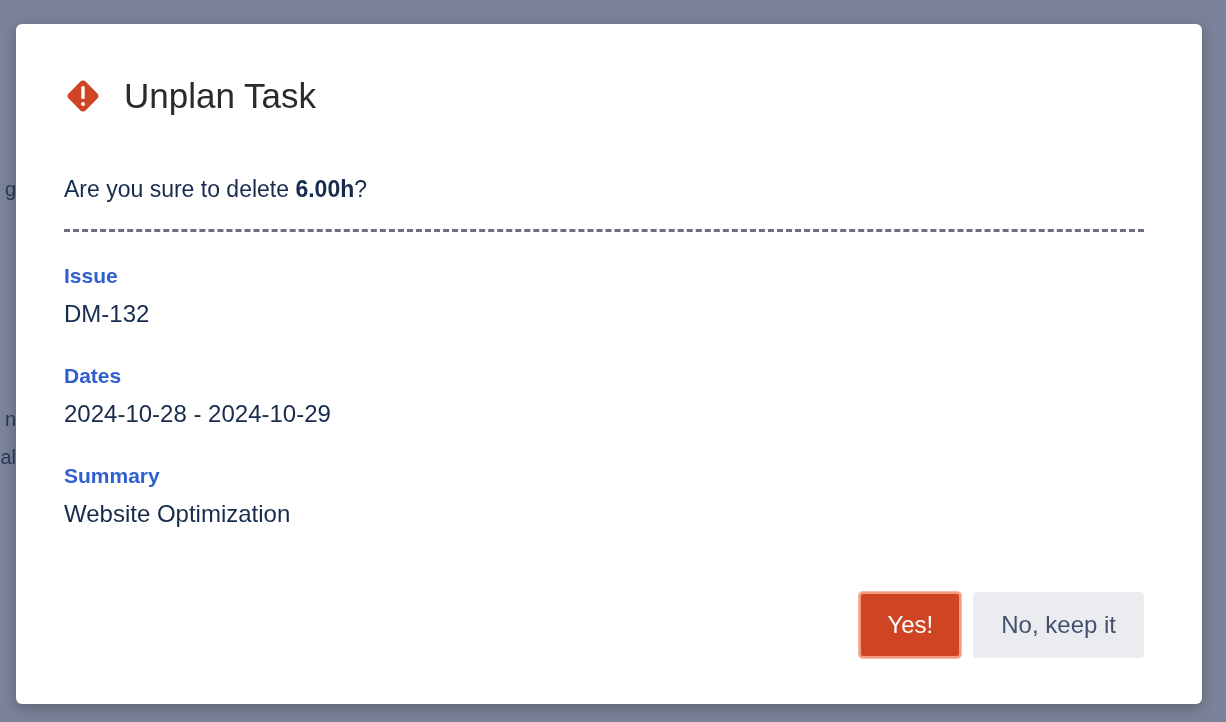 The image size is (1226, 722). What do you see at coordinates (8, 457) in the screenshot?
I see `background-text: al` at bounding box center [8, 457].